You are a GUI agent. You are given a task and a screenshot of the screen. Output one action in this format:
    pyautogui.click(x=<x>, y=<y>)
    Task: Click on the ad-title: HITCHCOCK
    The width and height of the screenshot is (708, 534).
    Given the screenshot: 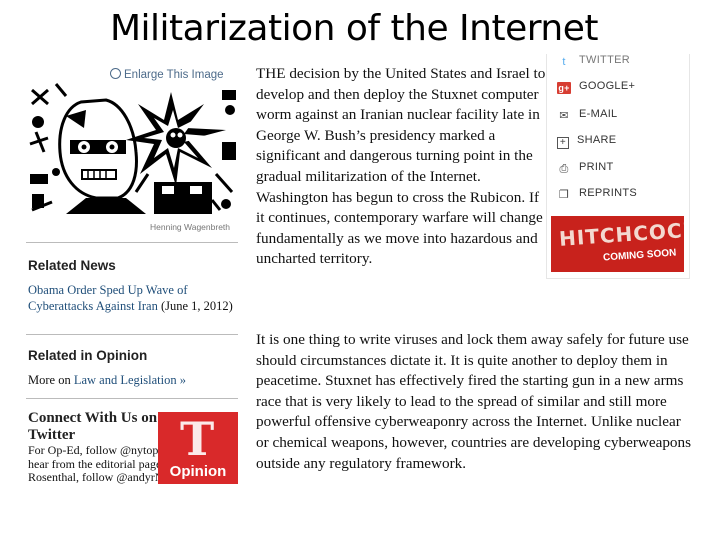 What is the action you would take?
    pyautogui.click(x=621, y=234)
    